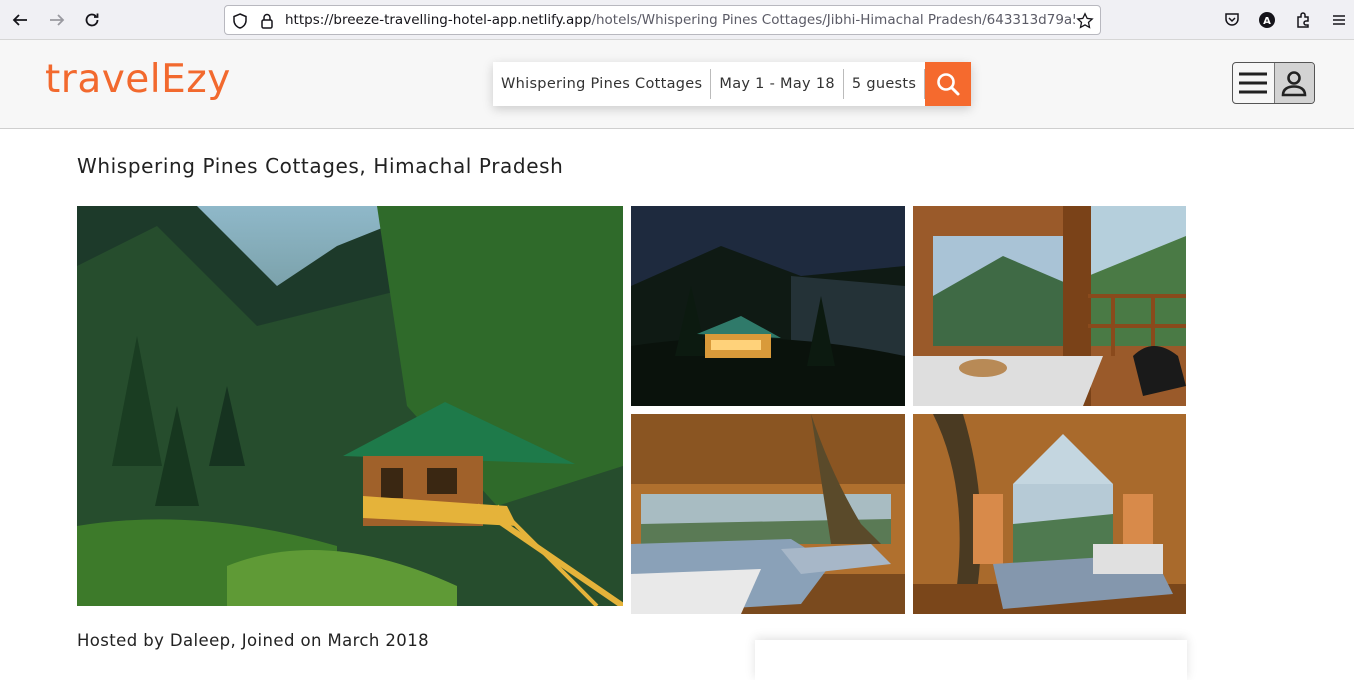  What do you see at coordinates (253, 640) in the screenshot?
I see `host-info: Hosted by Daleep, Joined on March 2018` at bounding box center [253, 640].